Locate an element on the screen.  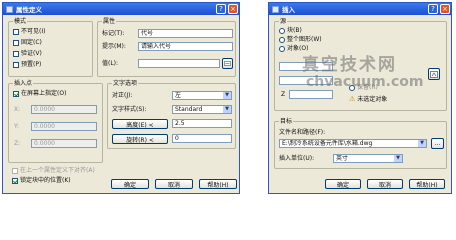
z-input: 0.0000 is located at coordinates (64, 143).